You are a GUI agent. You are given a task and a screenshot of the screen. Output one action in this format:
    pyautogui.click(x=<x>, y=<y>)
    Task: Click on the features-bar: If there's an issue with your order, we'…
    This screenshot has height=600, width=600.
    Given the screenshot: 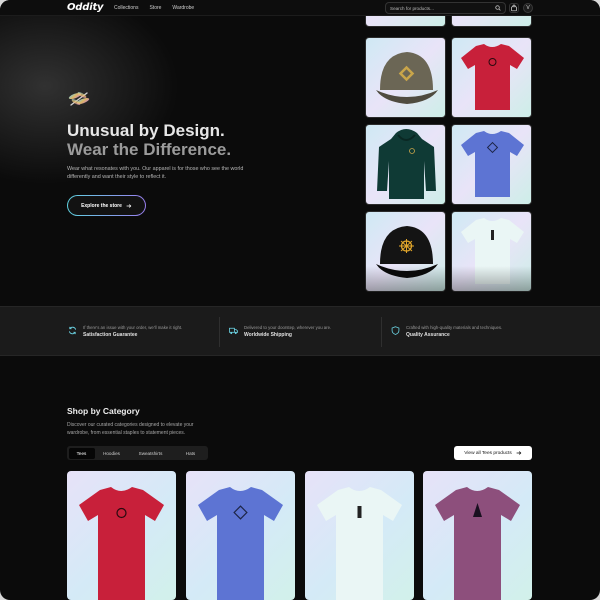 What is the action you would take?
    pyautogui.click(x=300, y=331)
    